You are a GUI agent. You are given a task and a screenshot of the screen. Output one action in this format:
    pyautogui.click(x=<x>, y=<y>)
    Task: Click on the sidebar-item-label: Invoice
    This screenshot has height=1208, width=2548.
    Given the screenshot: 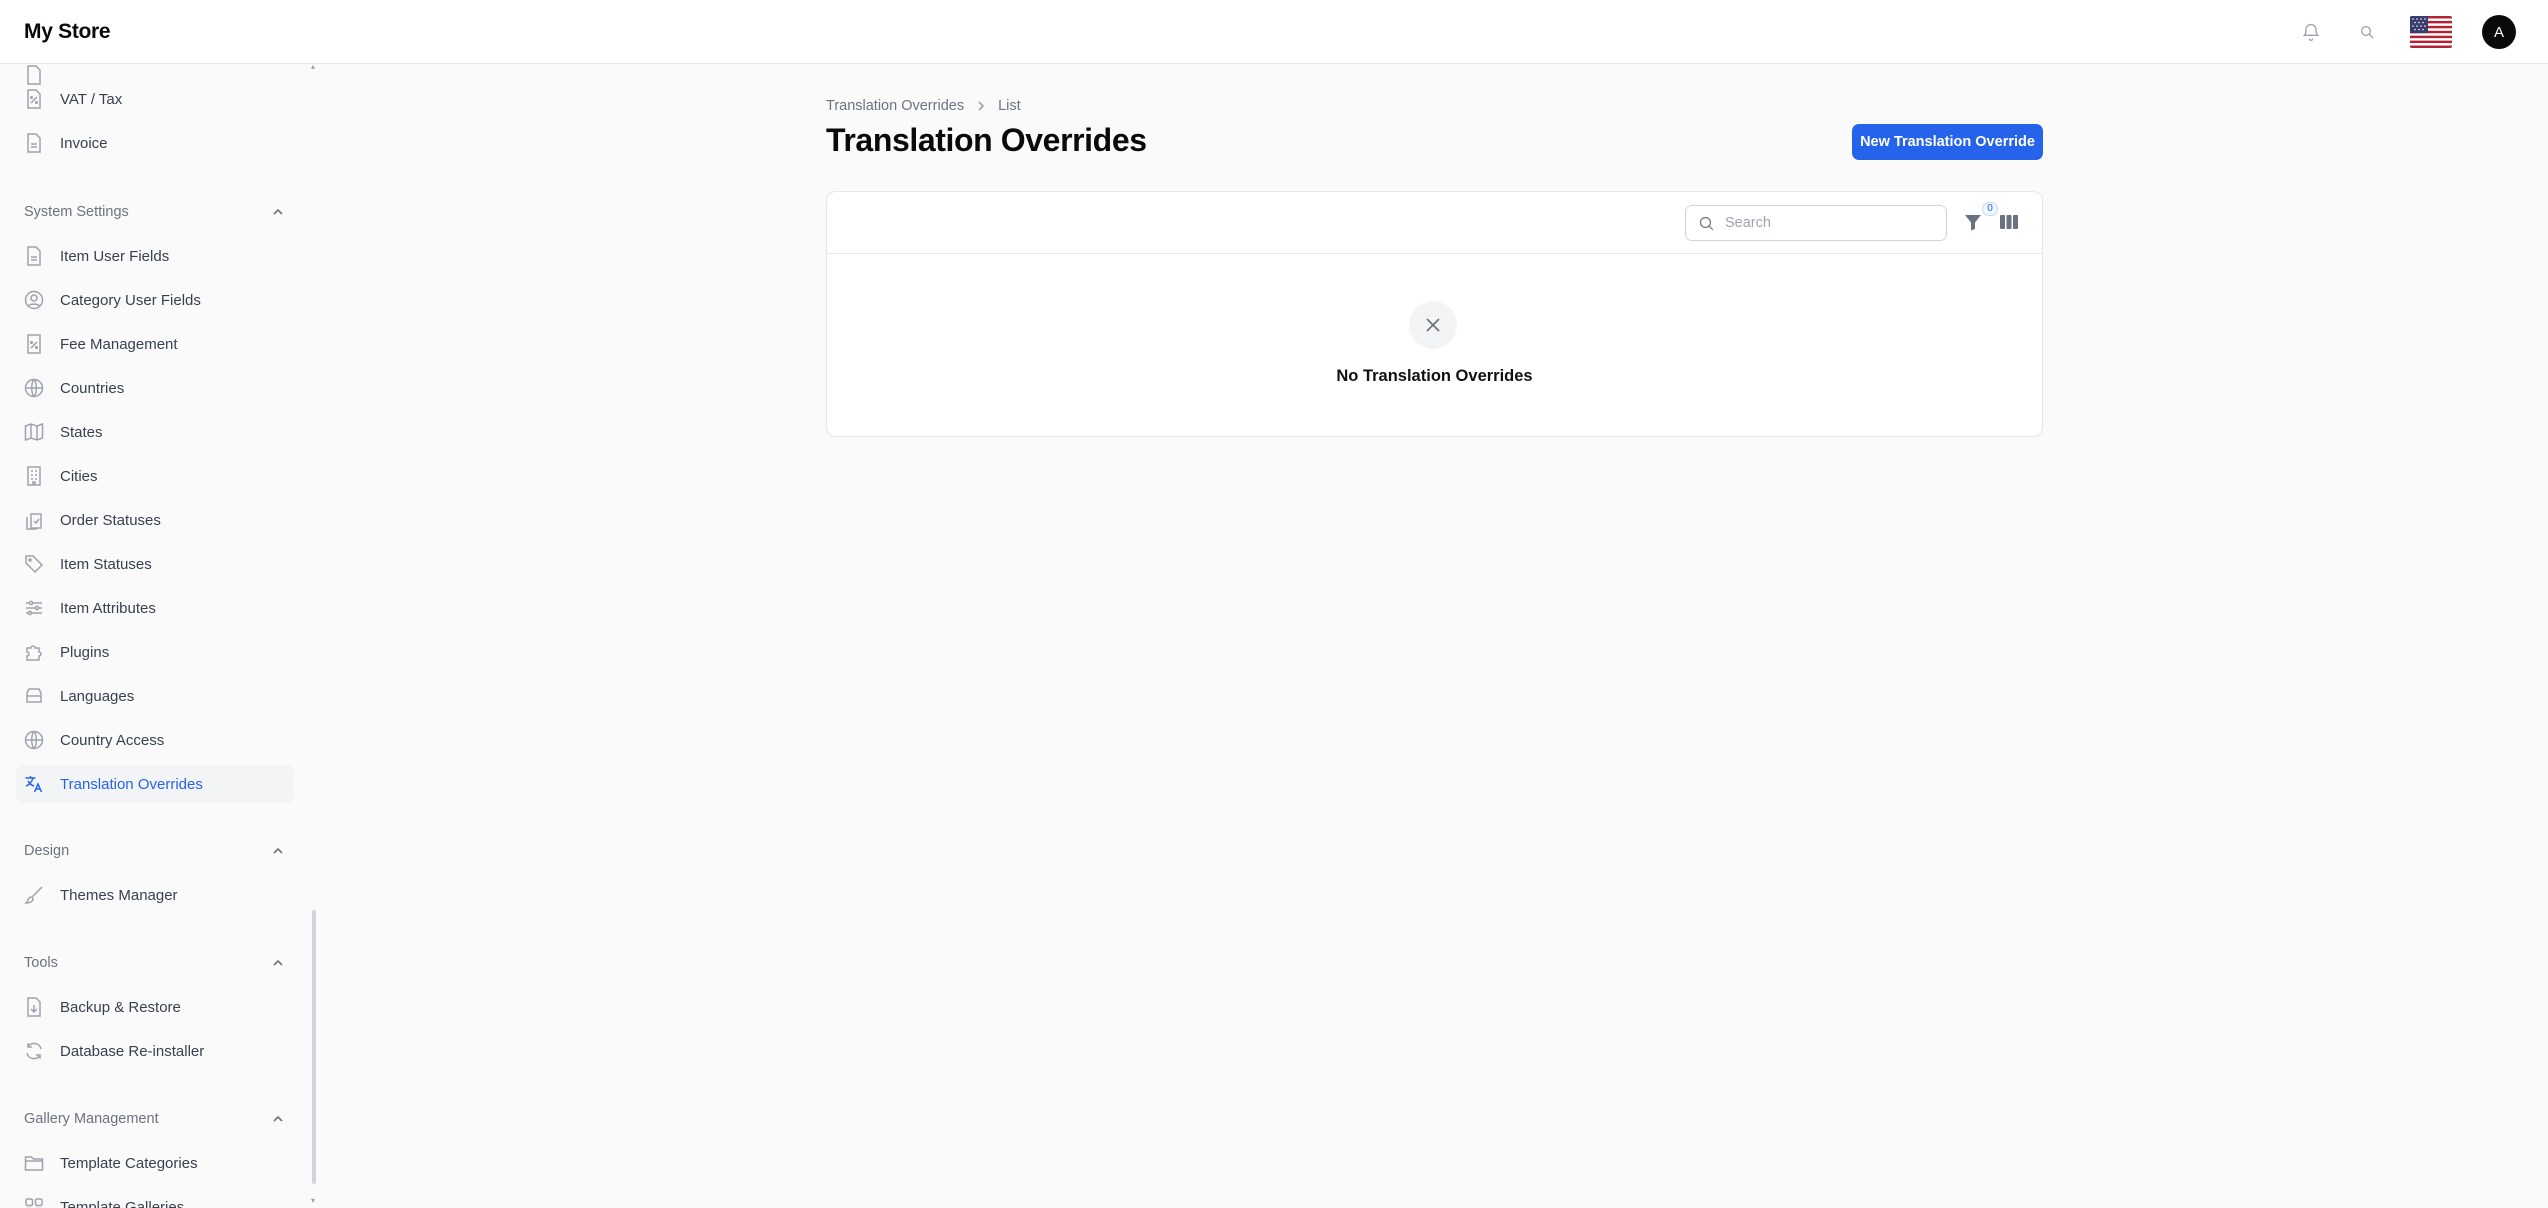 What is the action you would take?
    pyautogui.click(x=84, y=143)
    